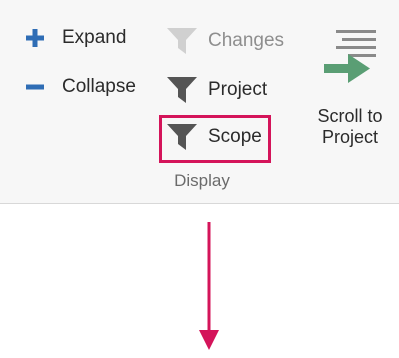 The width and height of the screenshot is (399, 358). What do you see at coordinates (350, 116) in the screenshot?
I see `scroll-label-line1: Scroll to` at bounding box center [350, 116].